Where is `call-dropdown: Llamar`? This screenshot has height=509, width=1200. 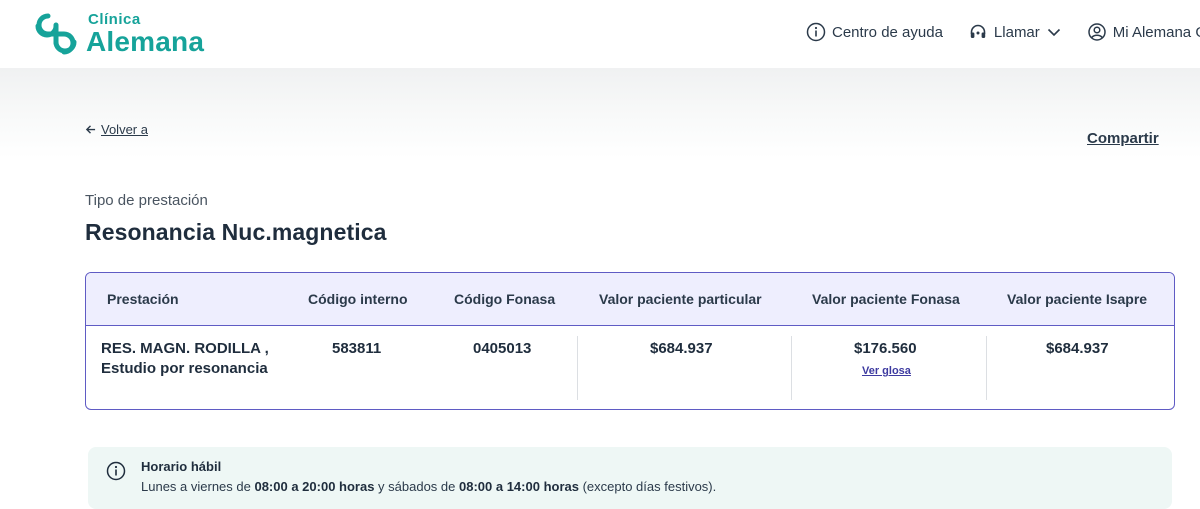
call-dropdown: Llamar is located at coordinates (1015, 32).